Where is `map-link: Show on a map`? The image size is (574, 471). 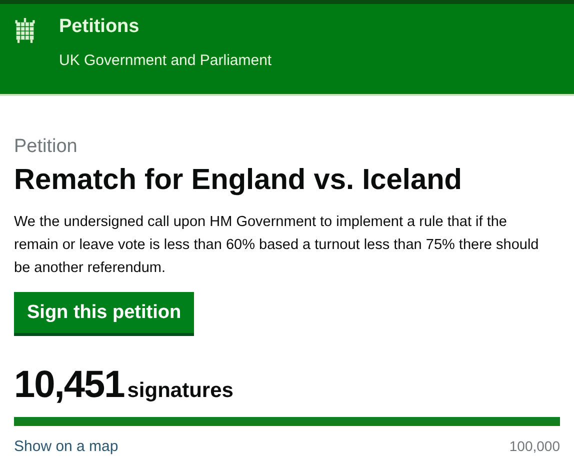
map-link: Show on a map is located at coordinates (66, 446).